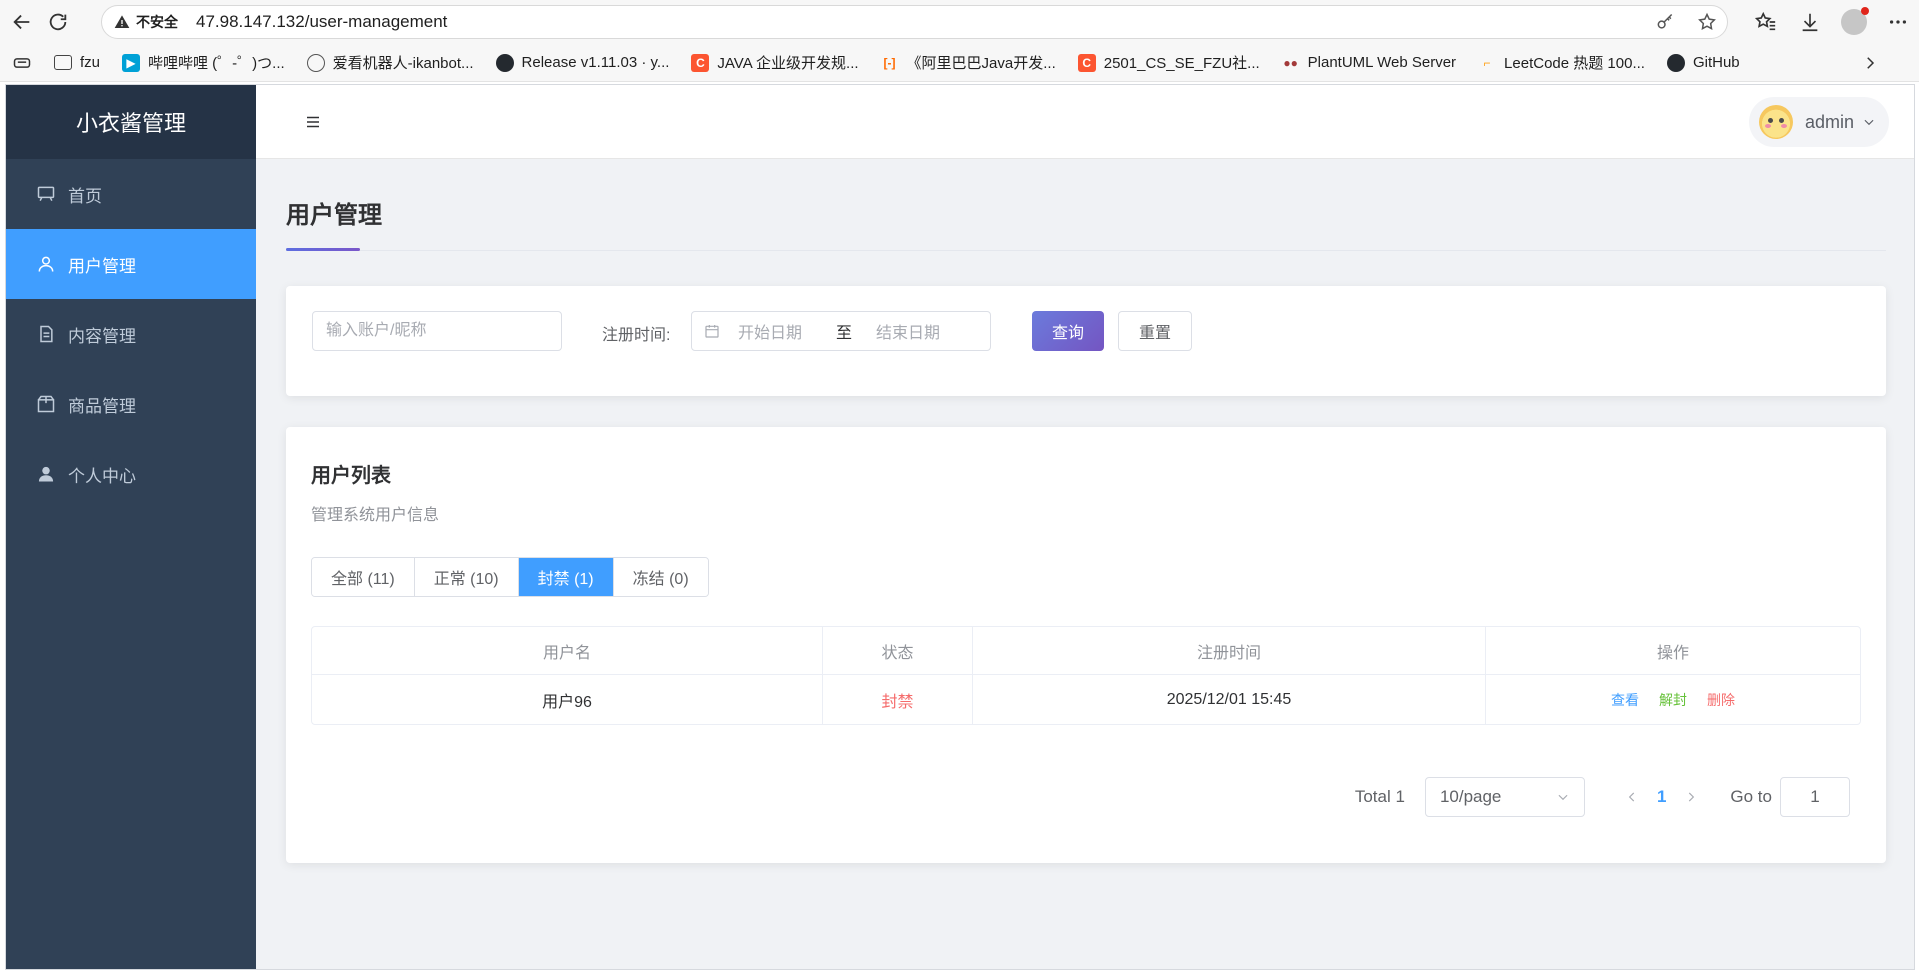 The width and height of the screenshot is (1919, 970). I want to click on table-header-row: 用户名 状态 注册时间 操作, so click(1086, 651).